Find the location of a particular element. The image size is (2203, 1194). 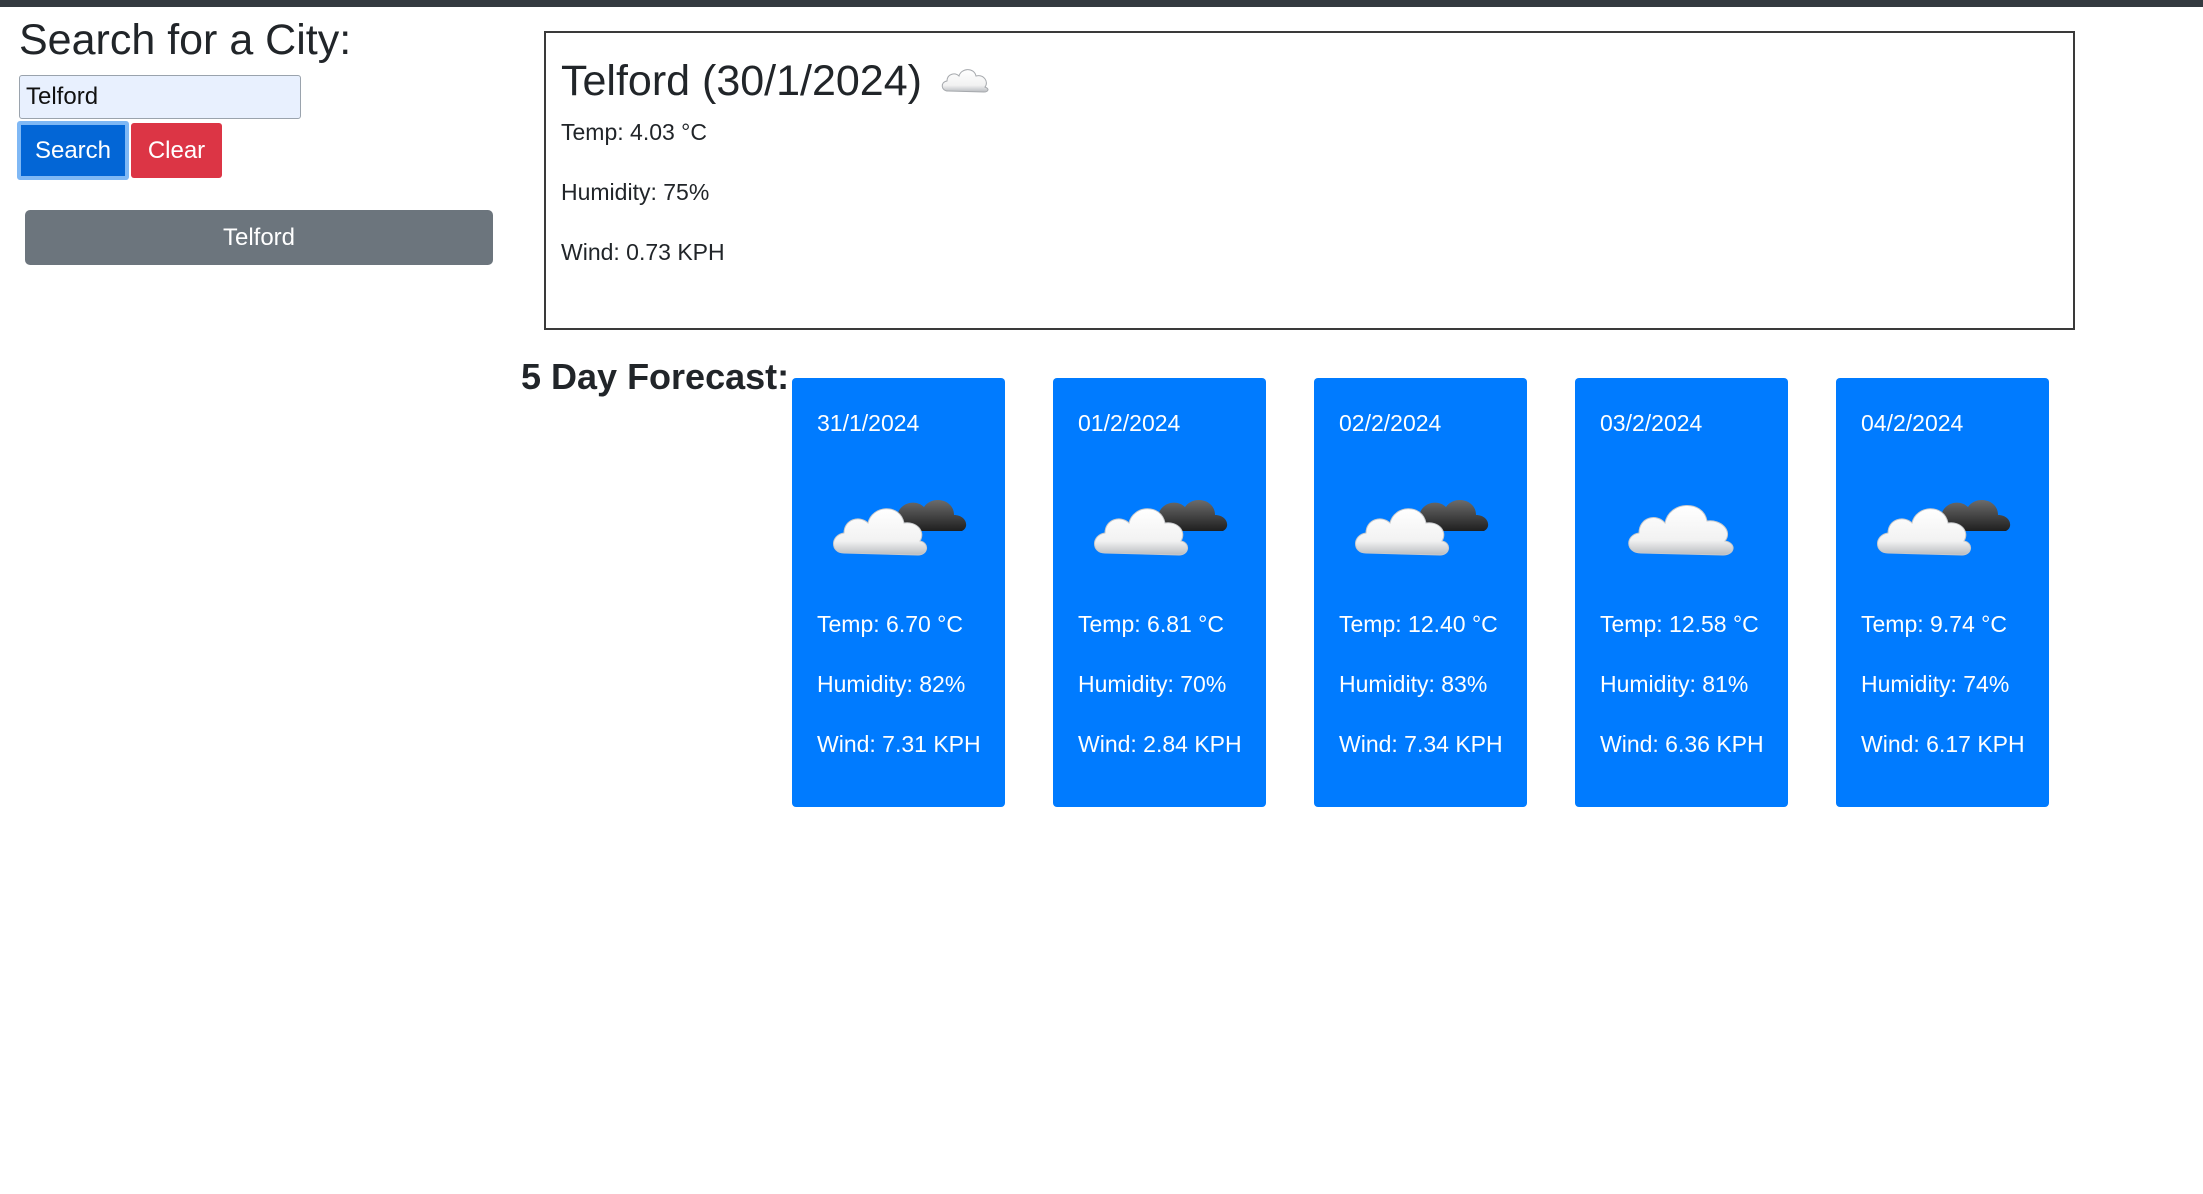

forecast-humidity: Humidity: 81% is located at coordinates (1674, 684).